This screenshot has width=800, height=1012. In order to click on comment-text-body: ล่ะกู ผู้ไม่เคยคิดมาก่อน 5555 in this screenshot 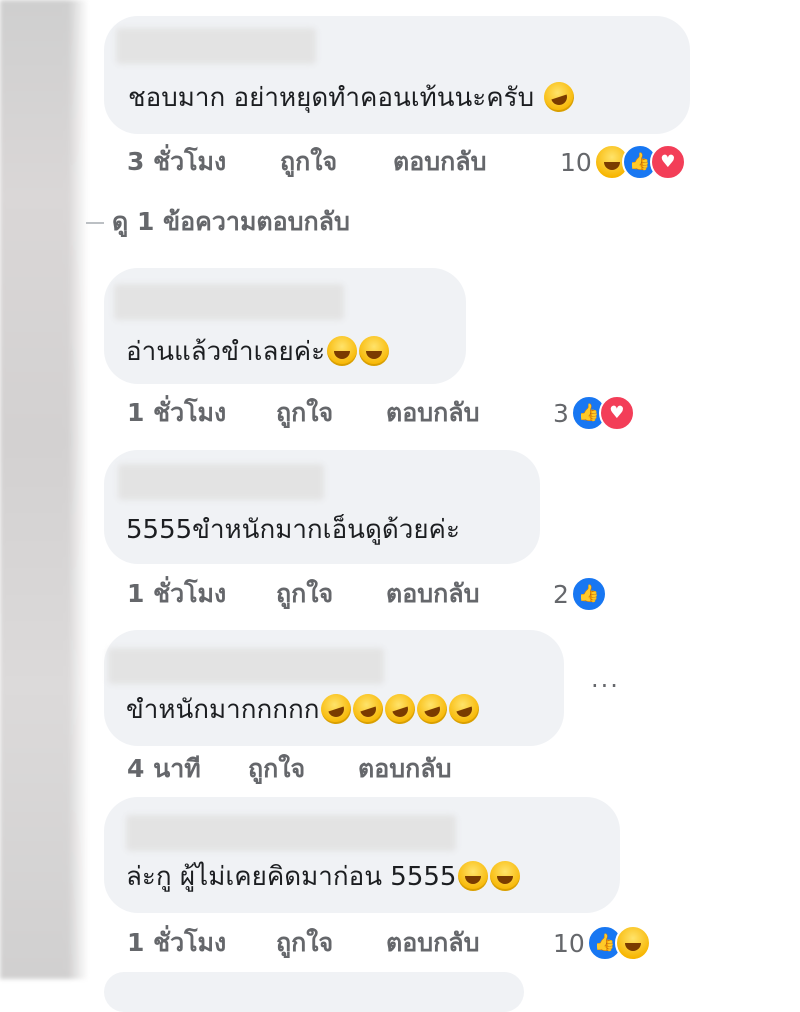, I will do `click(291, 877)`.